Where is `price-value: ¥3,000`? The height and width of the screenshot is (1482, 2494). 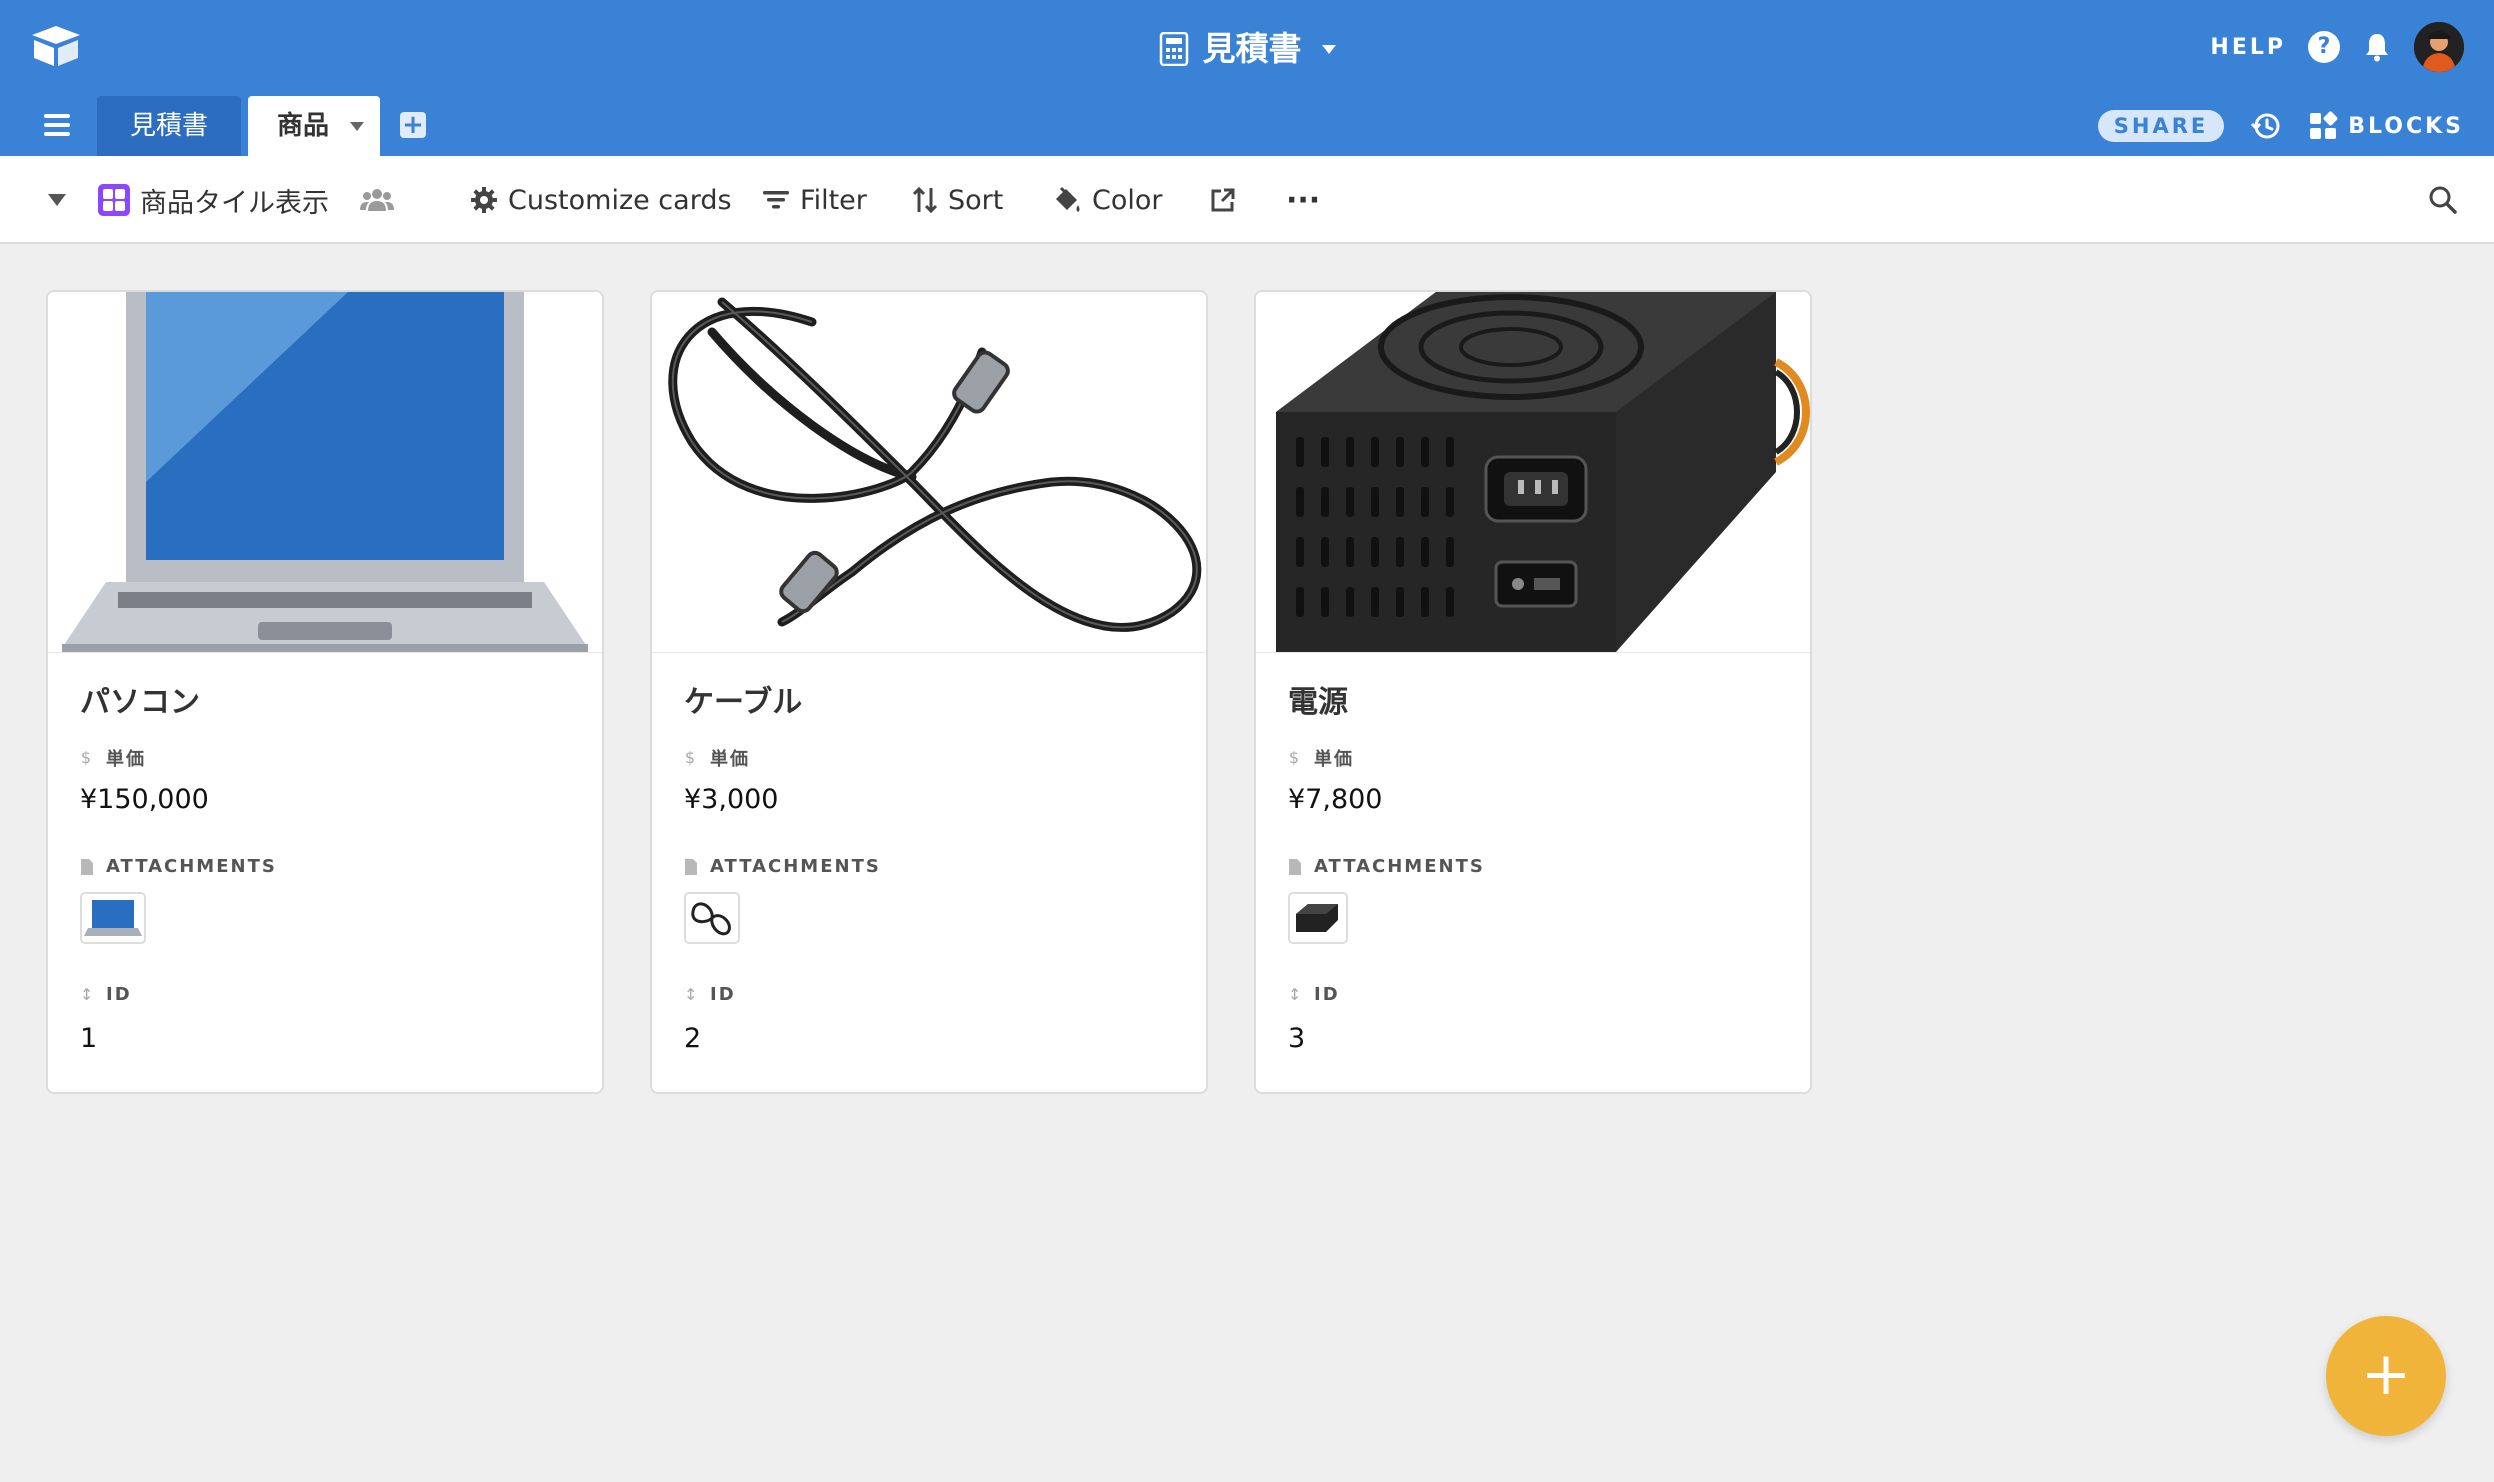 price-value: ¥3,000 is located at coordinates (731, 799).